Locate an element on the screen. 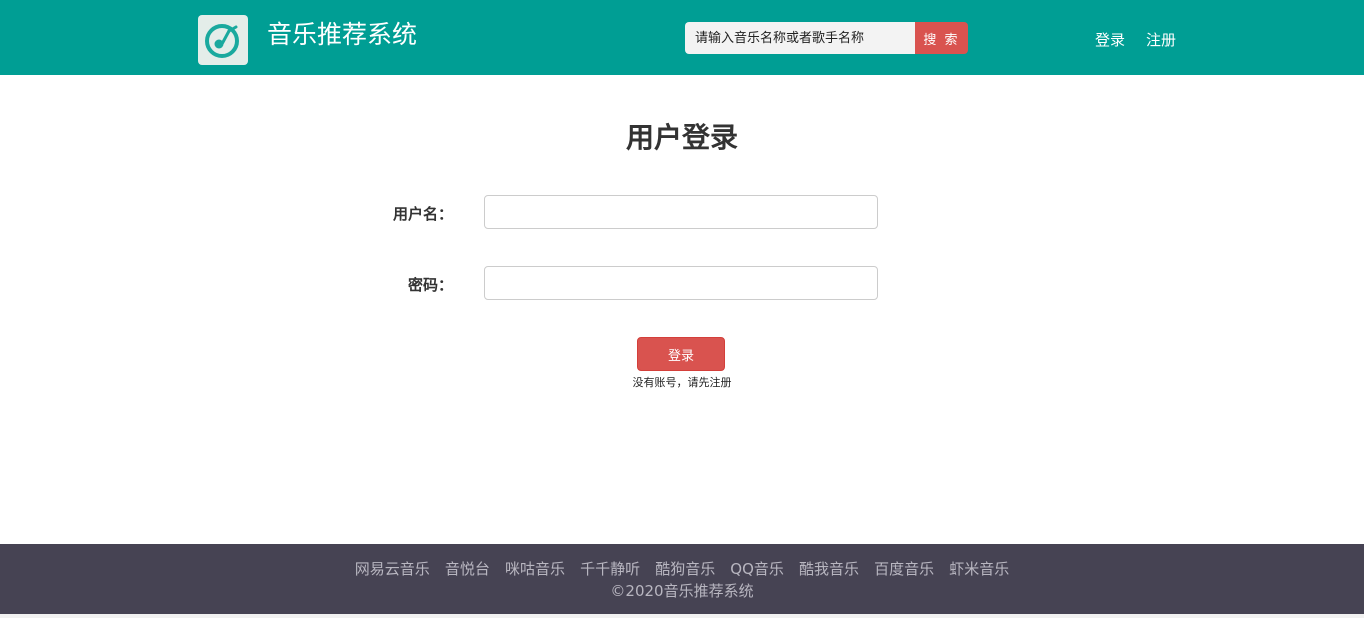 This screenshot has height=618, width=1364. nav-login-link: 登录 is located at coordinates (1110, 40).